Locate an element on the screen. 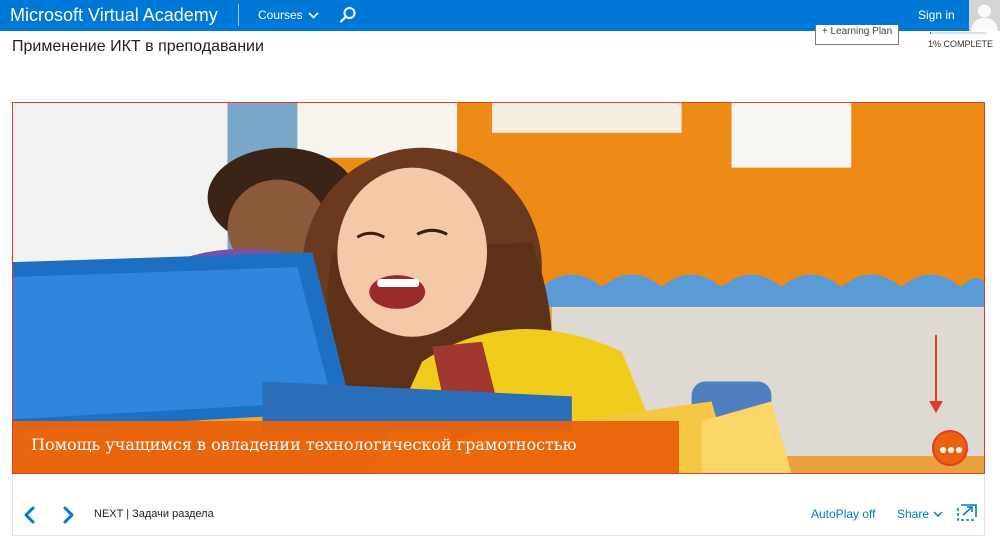  progress-bar is located at coordinates (958, 33).